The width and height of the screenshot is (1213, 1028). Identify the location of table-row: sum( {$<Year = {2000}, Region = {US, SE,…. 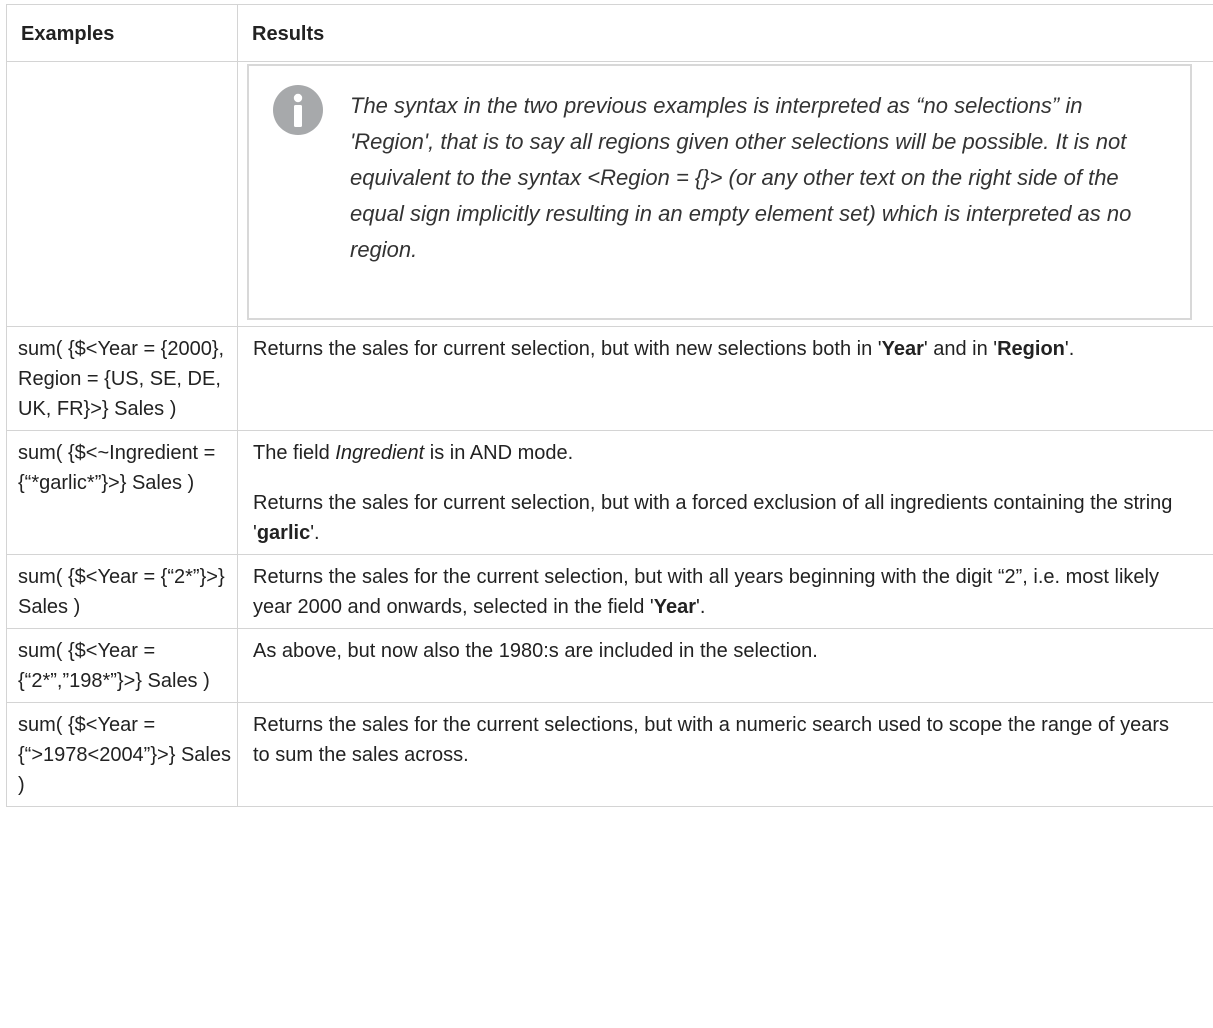
(609, 378).